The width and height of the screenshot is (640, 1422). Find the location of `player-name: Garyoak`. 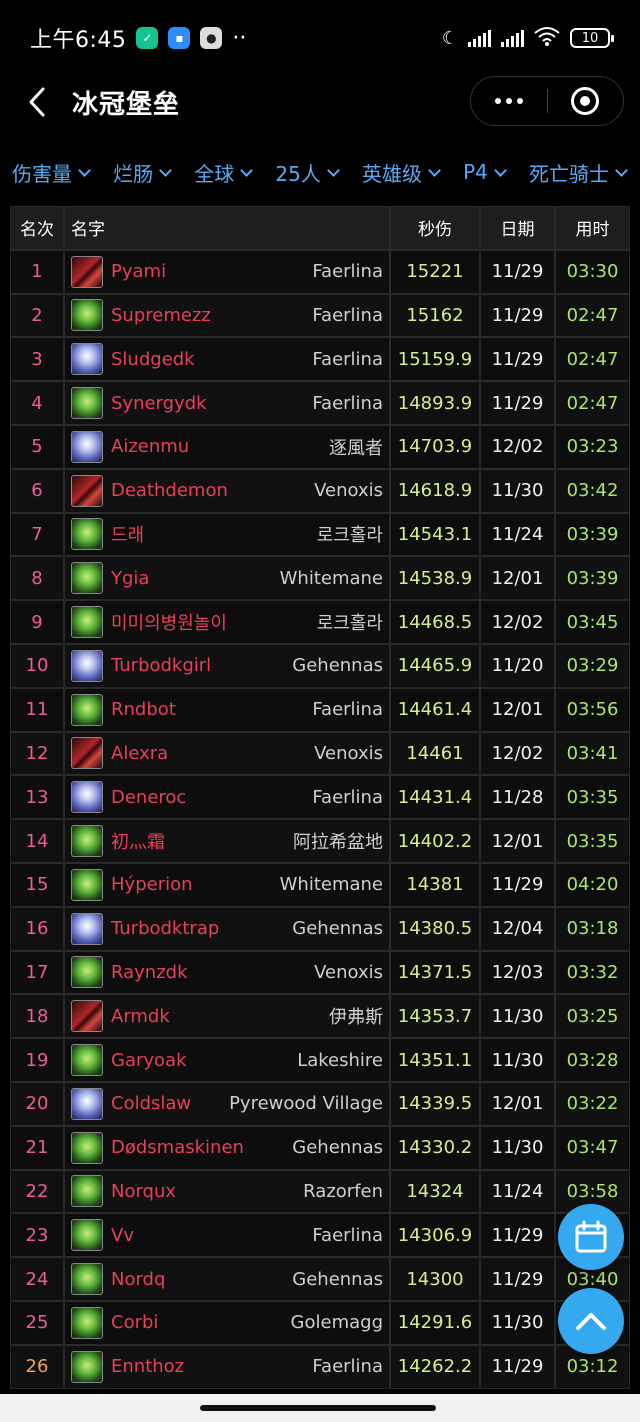

player-name: Garyoak is located at coordinates (149, 1060).